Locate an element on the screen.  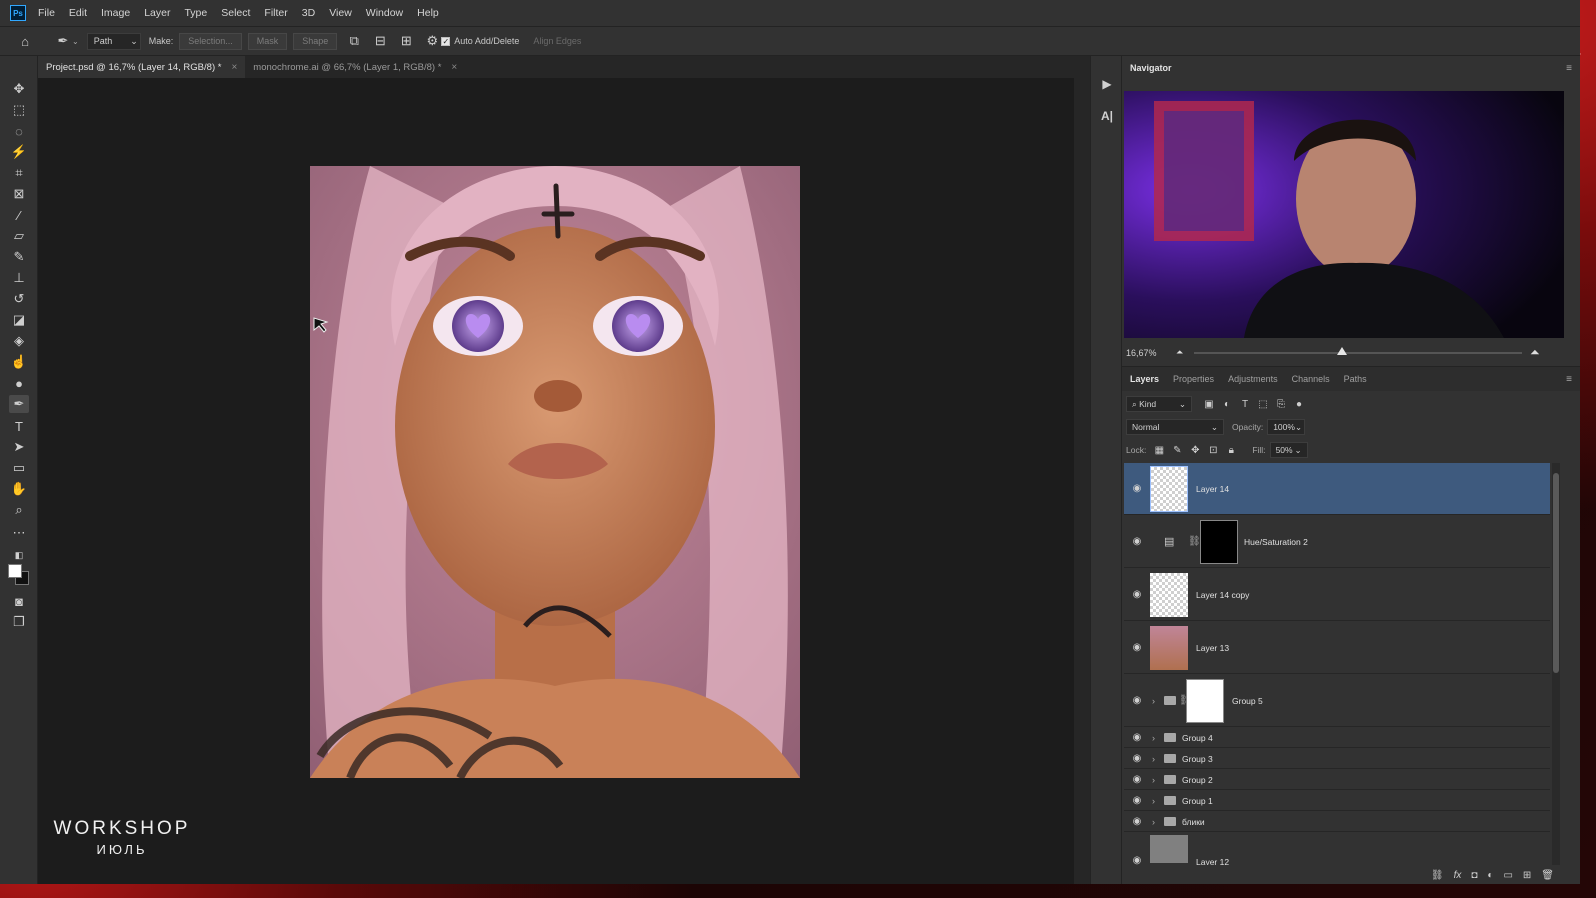
crop-tool-icon: ⌗ is located at coordinates (19, 173).